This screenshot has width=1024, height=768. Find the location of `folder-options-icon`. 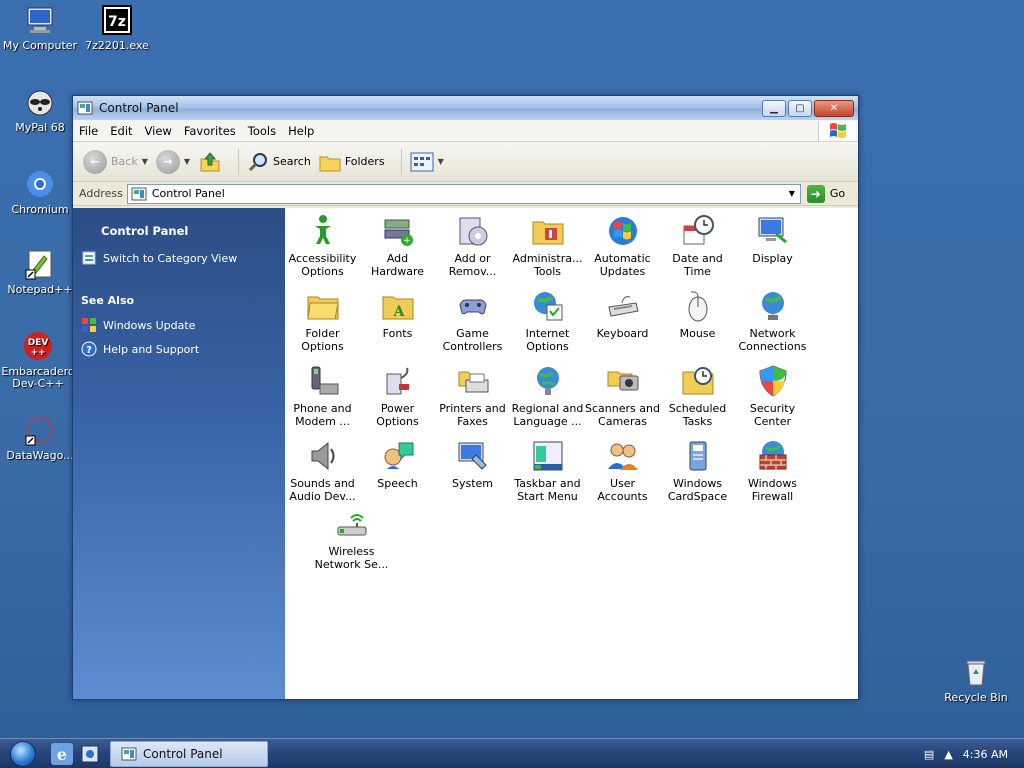

folder-options-icon is located at coordinates (322, 308).